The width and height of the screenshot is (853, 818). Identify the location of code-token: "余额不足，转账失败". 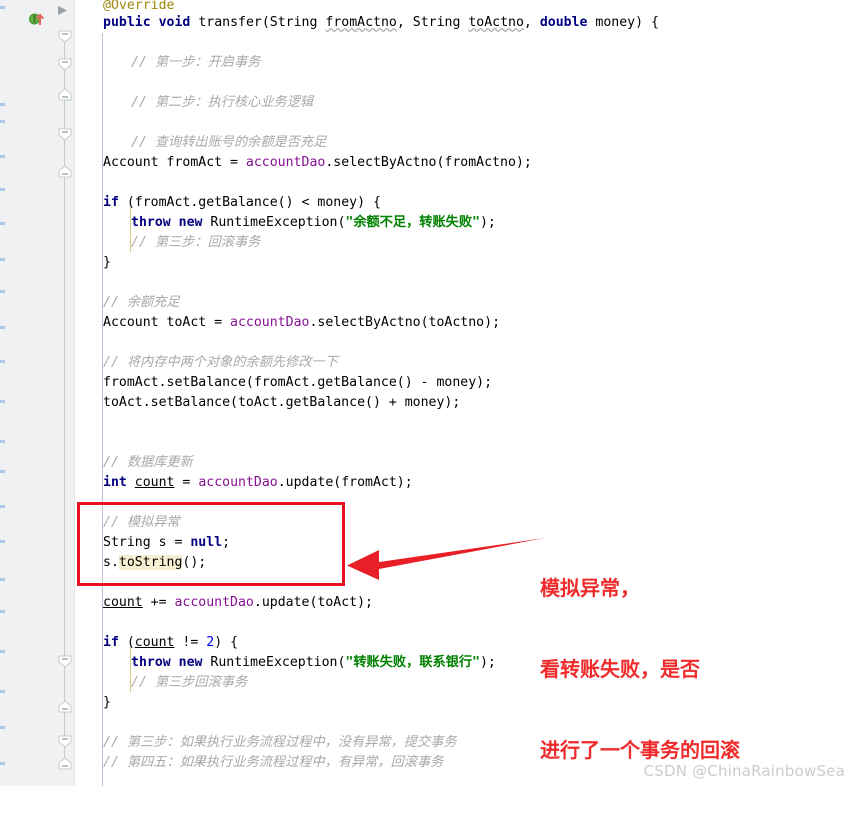
(412, 222).